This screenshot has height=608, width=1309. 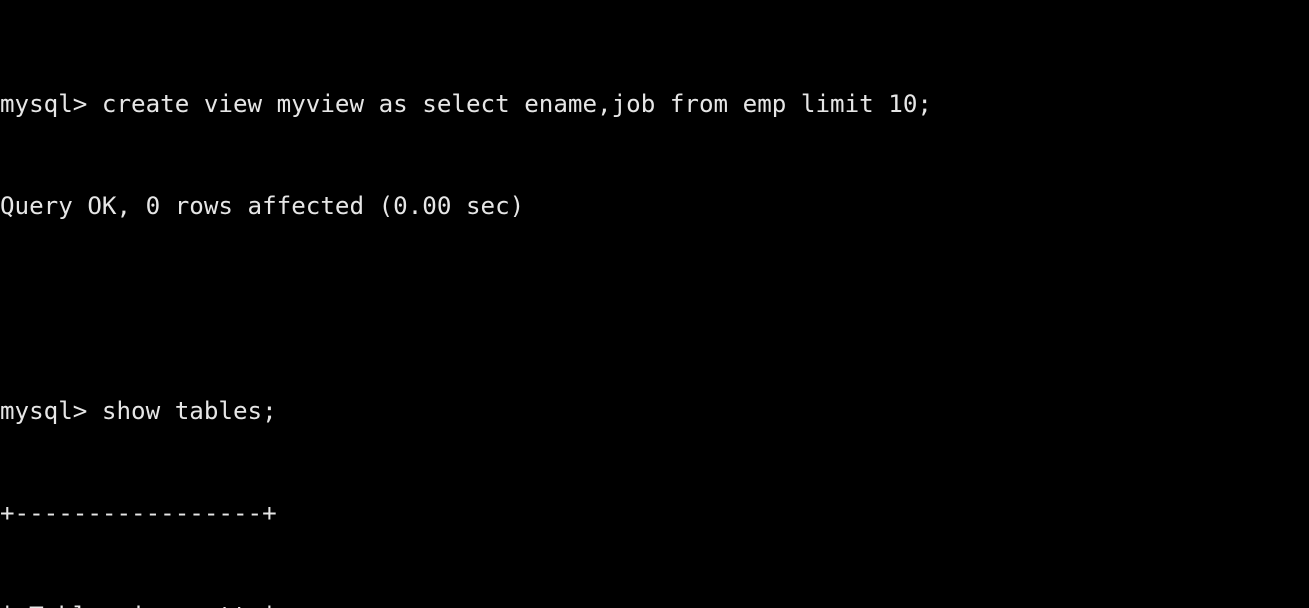 What do you see at coordinates (138, 411) in the screenshot?
I see `terminal-line-command-show-tables: mysql> show tables;` at bounding box center [138, 411].